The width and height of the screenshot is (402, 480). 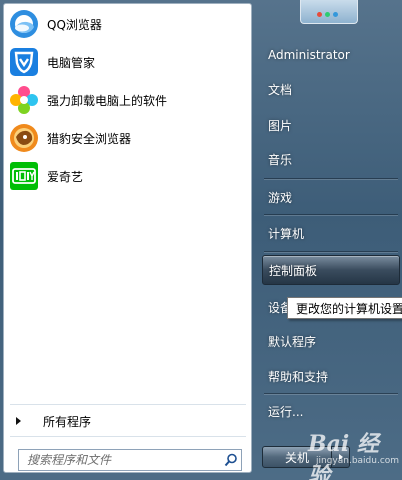 I want to click on shutdown-button: 关机, so click(x=297, y=457).